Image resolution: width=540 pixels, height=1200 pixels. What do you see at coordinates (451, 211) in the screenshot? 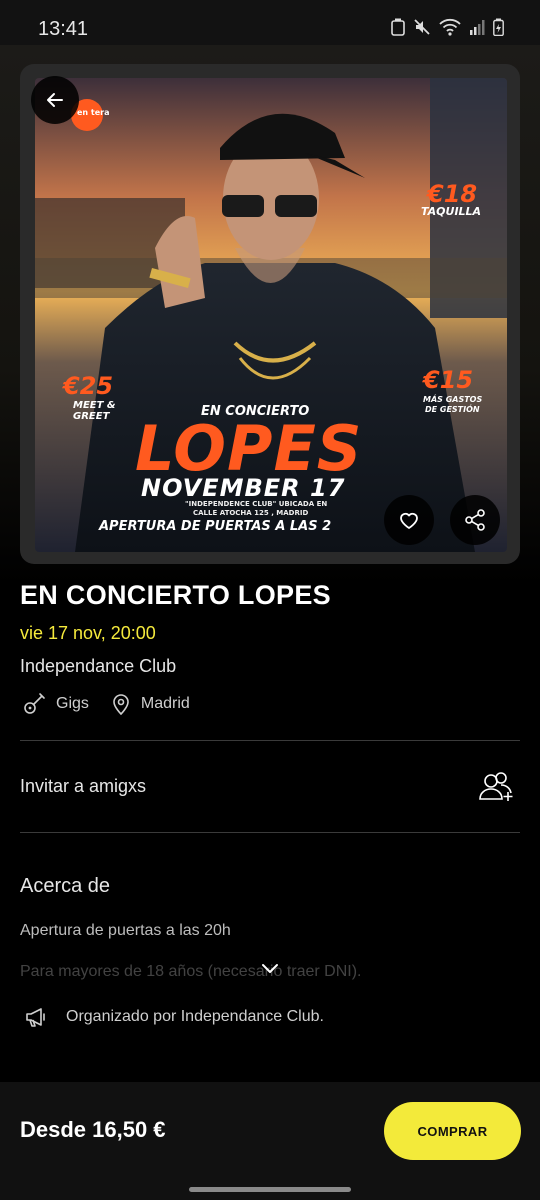
I see `poster-label-box-office: TAQUILLA` at bounding box center [451, 211].